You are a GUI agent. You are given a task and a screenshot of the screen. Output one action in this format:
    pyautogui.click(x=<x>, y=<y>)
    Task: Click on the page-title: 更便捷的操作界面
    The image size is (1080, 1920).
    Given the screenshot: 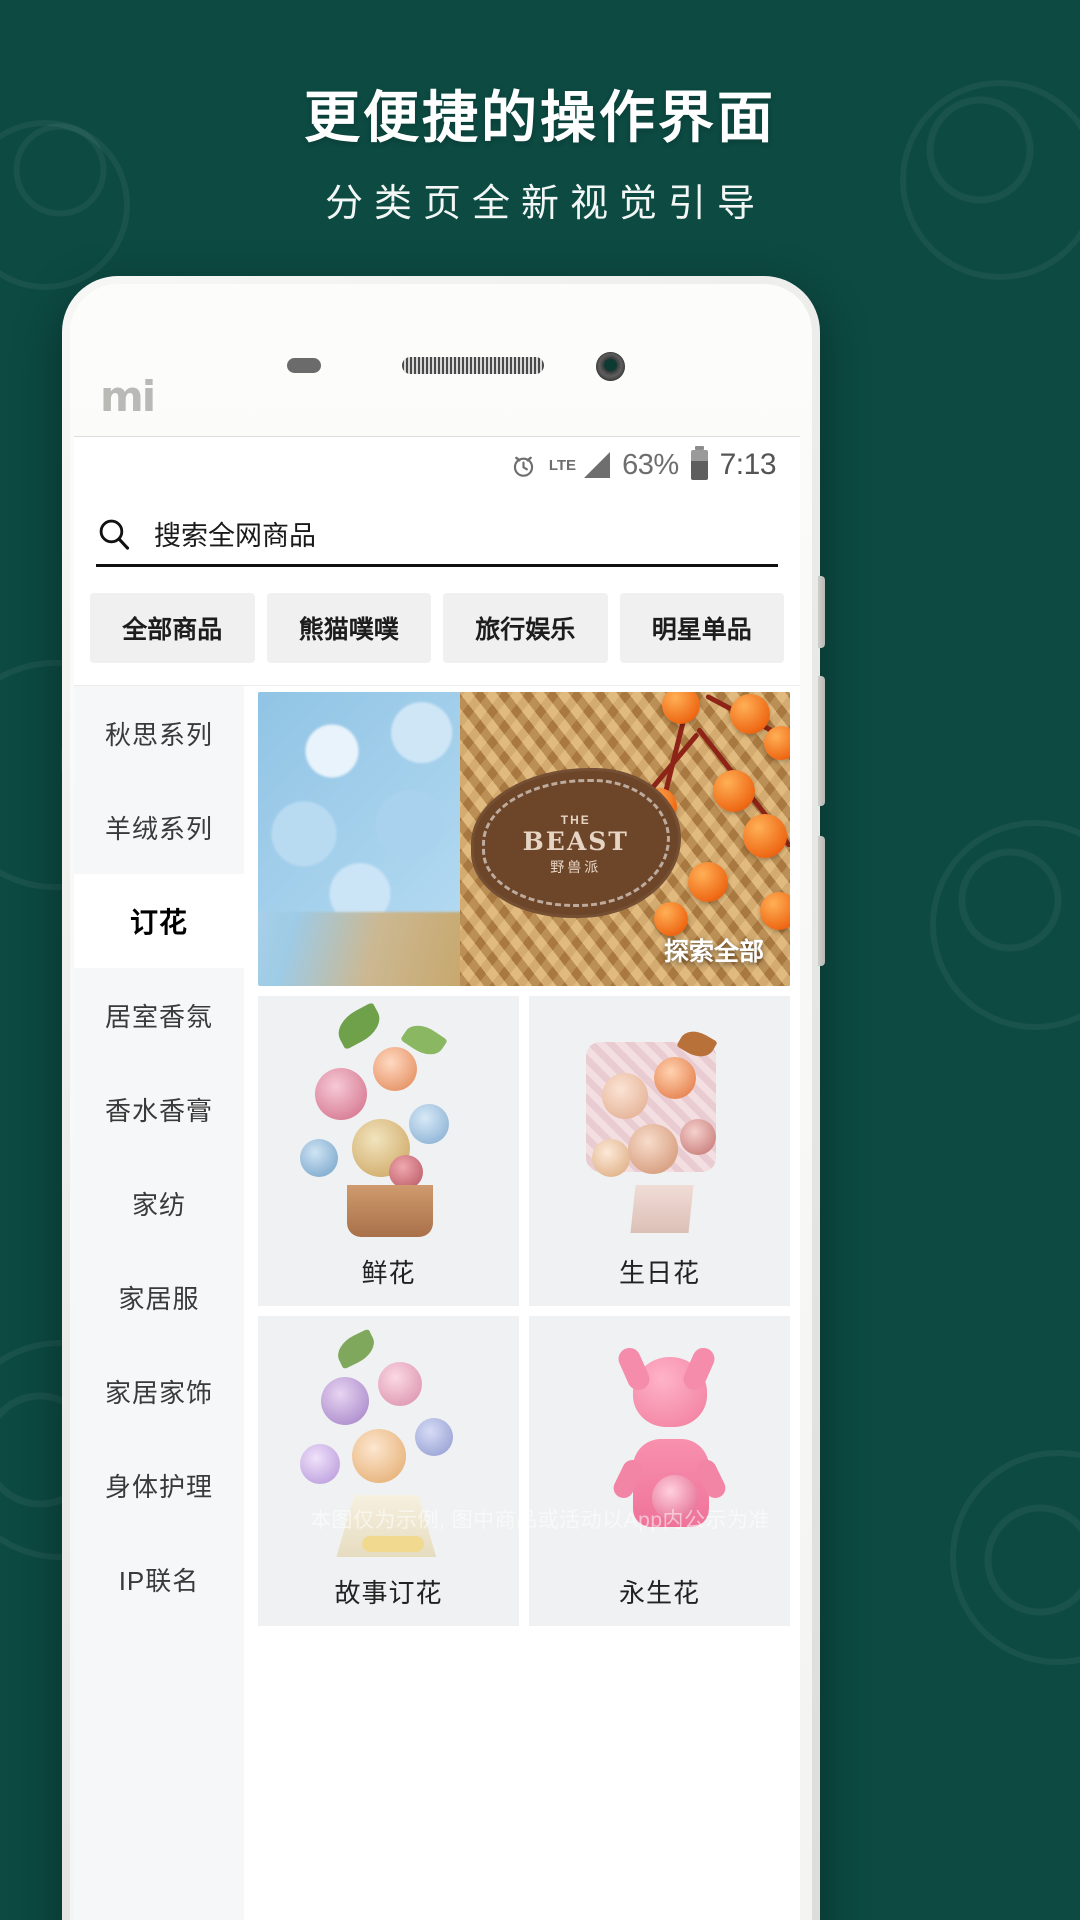 What is the action you would take?
    pyautogui.click(x=540, y=118)
    